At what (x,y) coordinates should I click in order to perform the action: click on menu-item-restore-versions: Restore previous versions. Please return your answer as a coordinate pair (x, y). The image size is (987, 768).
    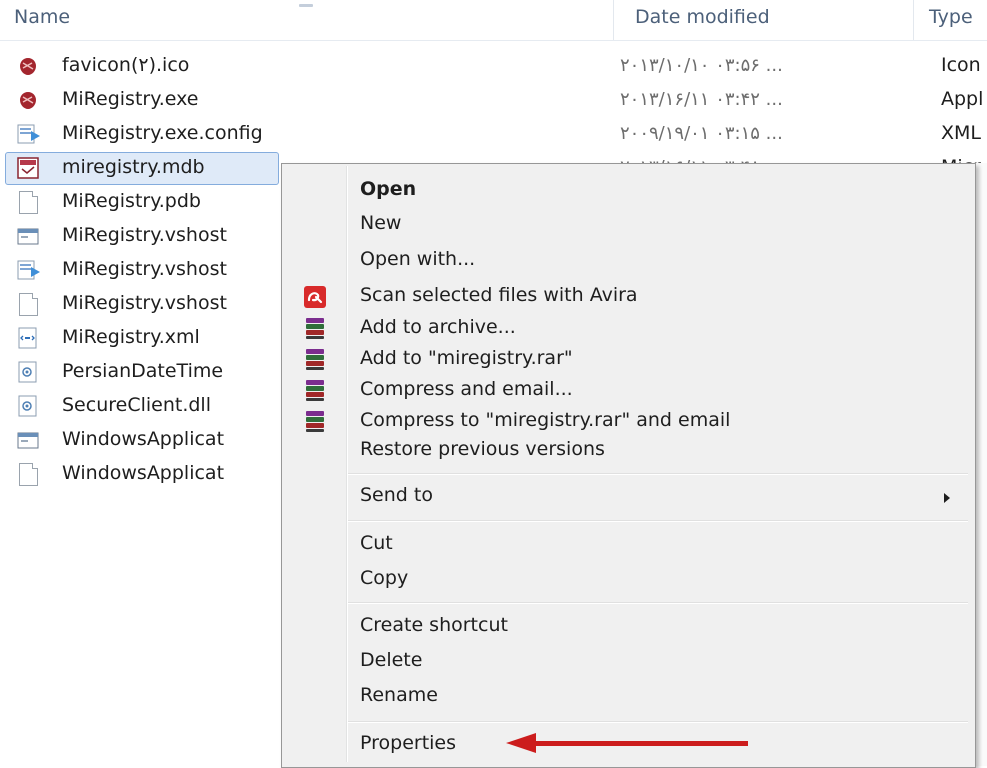
    Looking at the image, I should click on (628, 451).